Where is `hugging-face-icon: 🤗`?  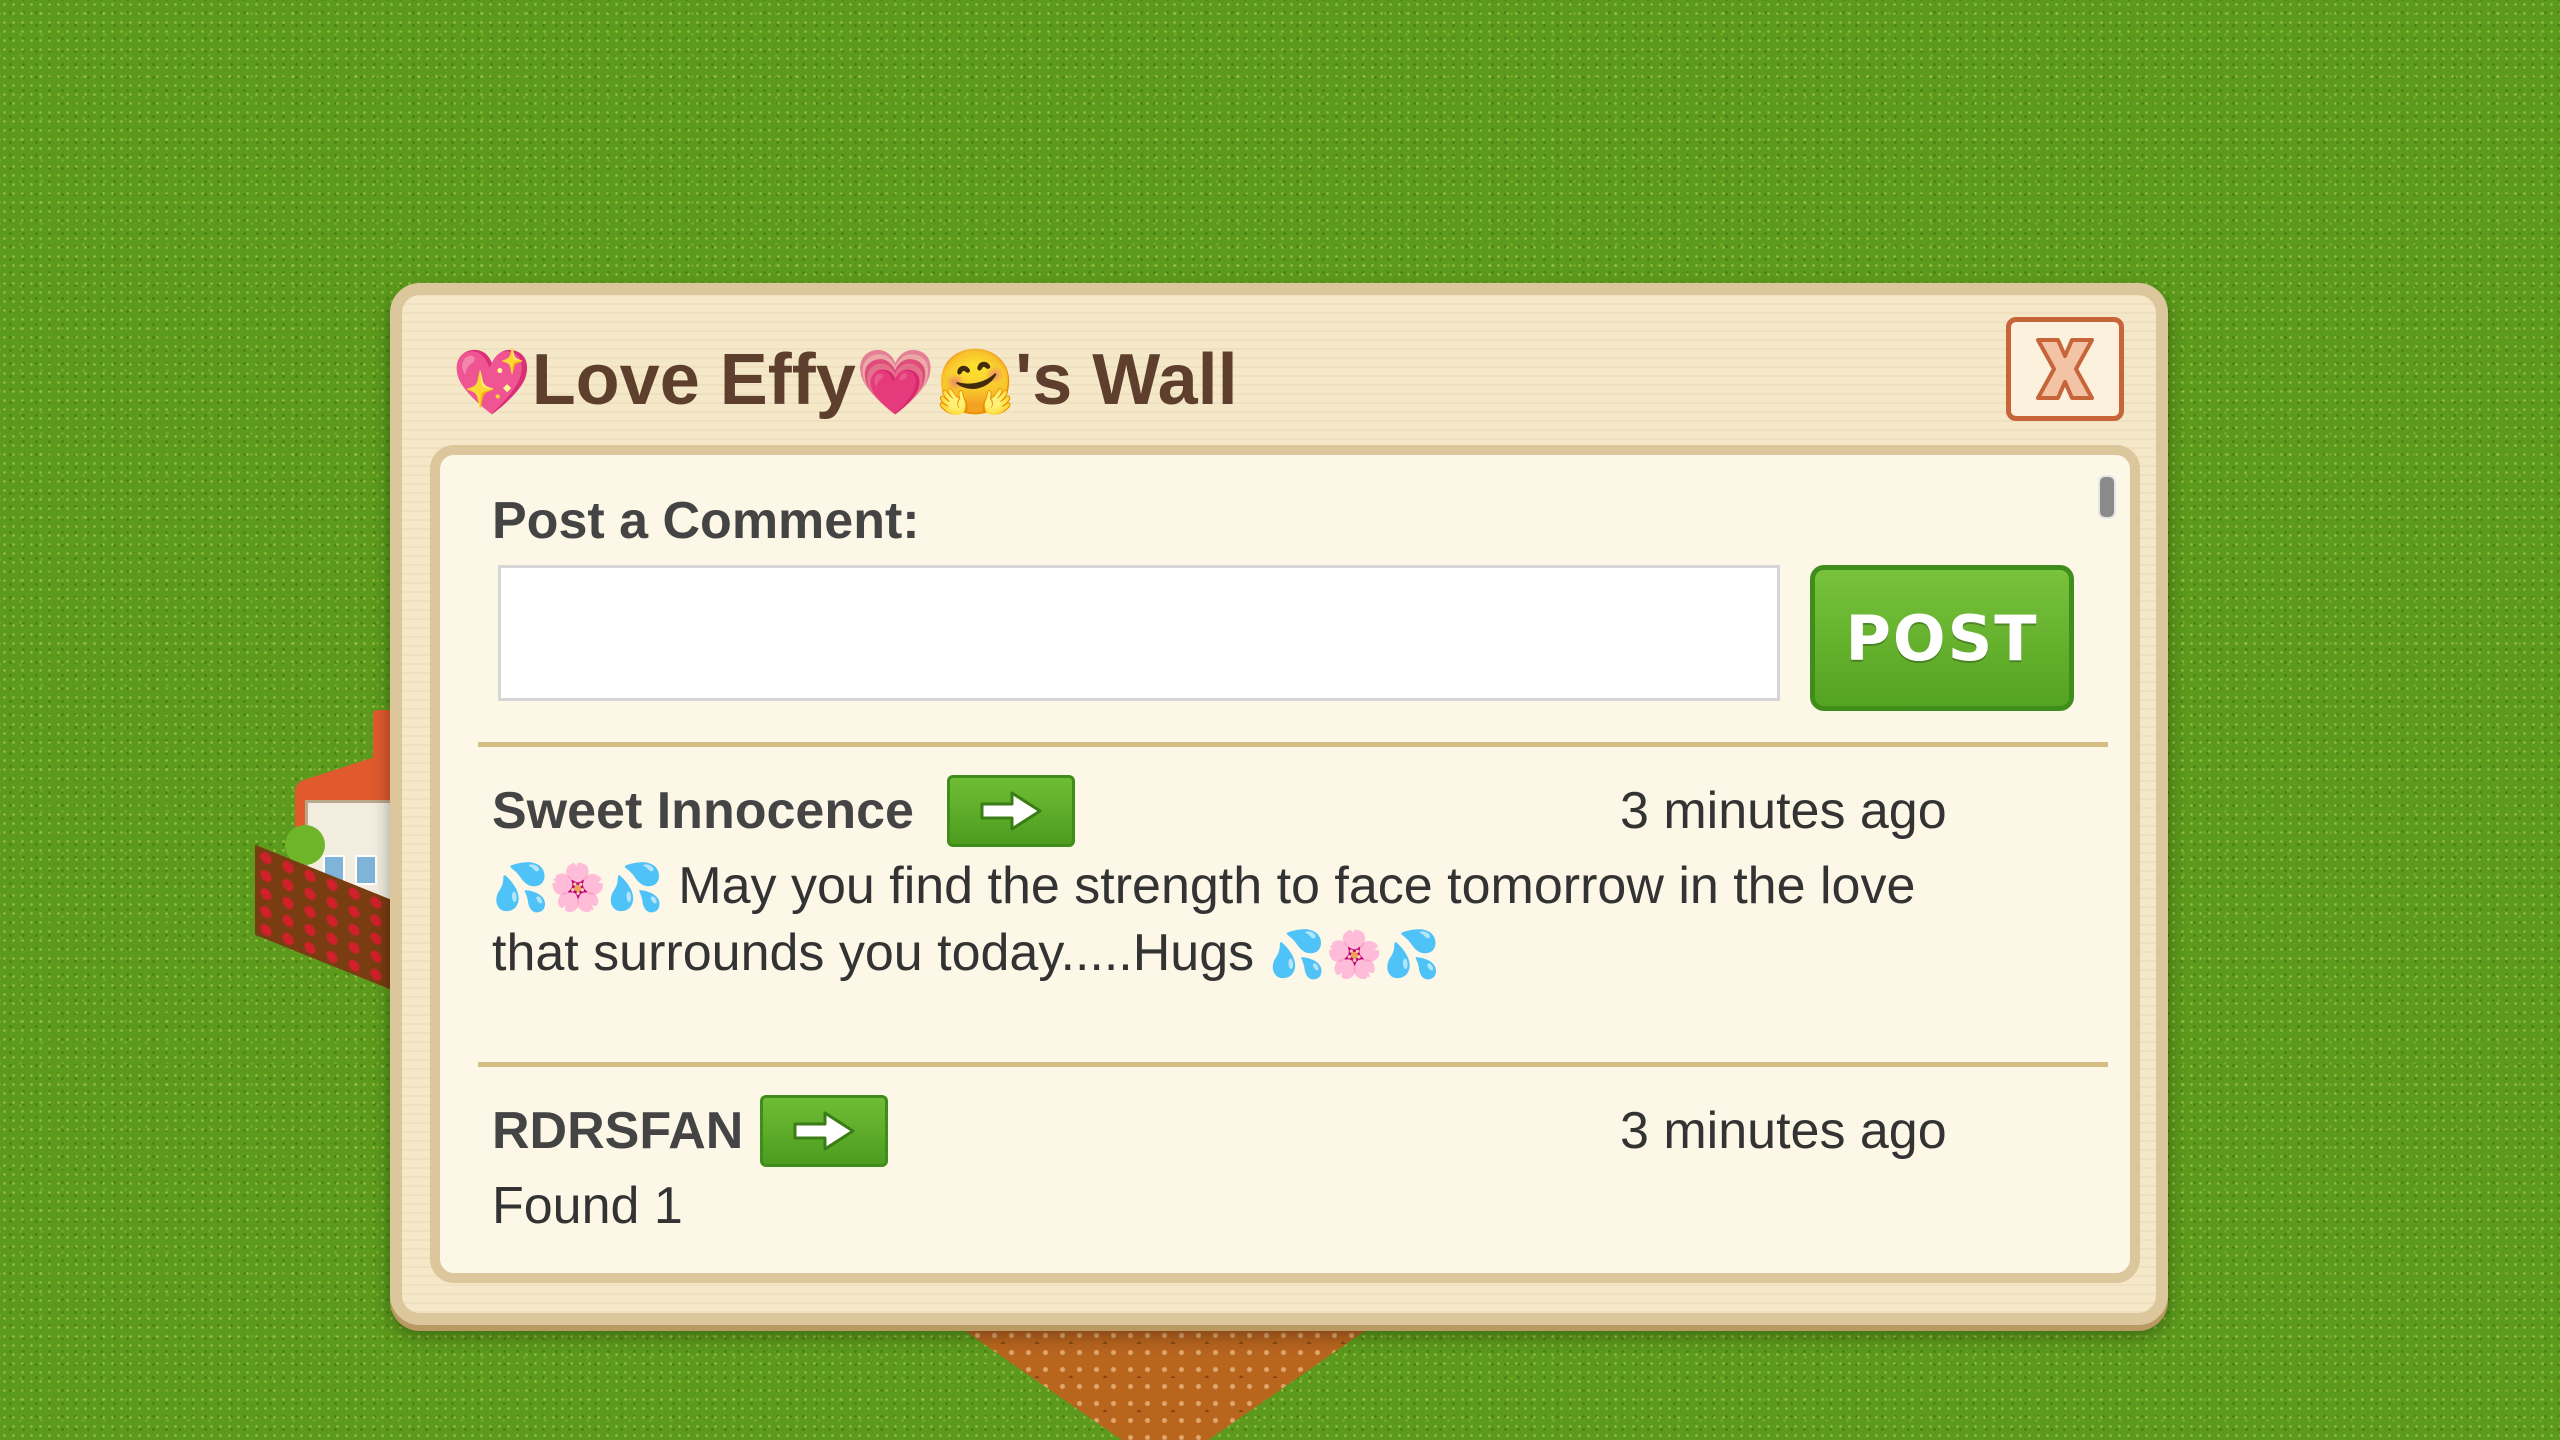
hugging-face-icon: 🤗 is located at coordinates (975, 383).